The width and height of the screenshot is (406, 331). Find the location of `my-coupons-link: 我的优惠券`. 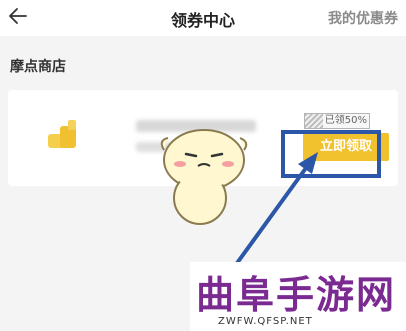

my-coupons-link: 我的优惠券 is located at coordinates (363, 18).